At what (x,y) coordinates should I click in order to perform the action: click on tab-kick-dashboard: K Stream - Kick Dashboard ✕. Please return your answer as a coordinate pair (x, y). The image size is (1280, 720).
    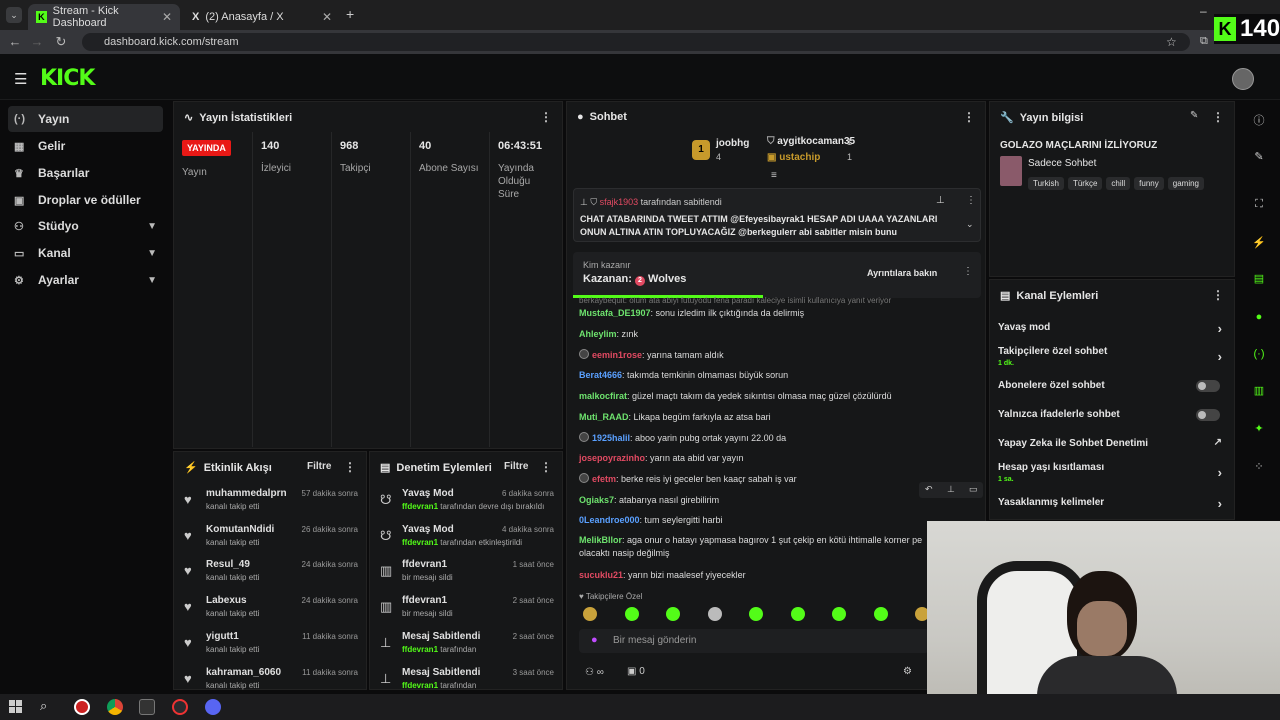
    Looking at the image, I should click on (104, 17).